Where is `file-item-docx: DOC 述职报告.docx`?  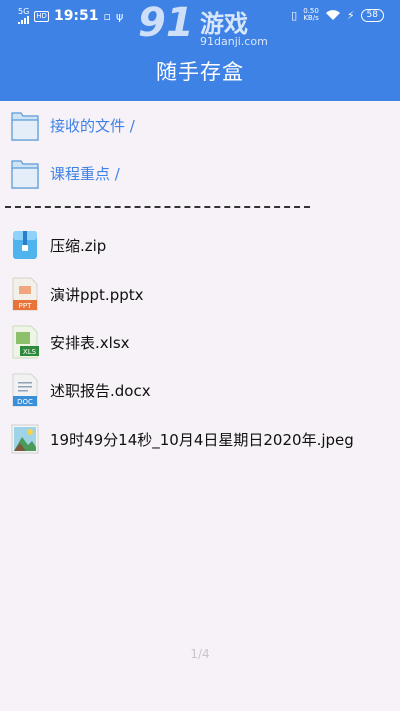 file-item-docx: DOC 述职报告.docx is located at coordinates (200, 390).